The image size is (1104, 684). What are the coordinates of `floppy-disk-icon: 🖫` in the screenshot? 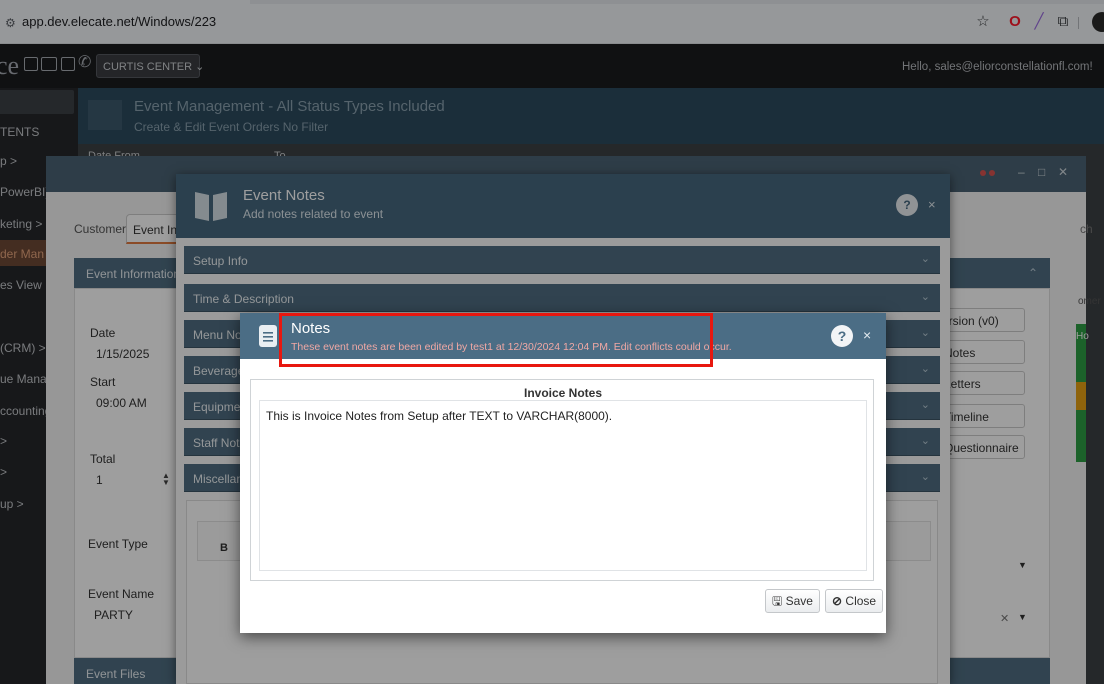 It's located at (777, 601).